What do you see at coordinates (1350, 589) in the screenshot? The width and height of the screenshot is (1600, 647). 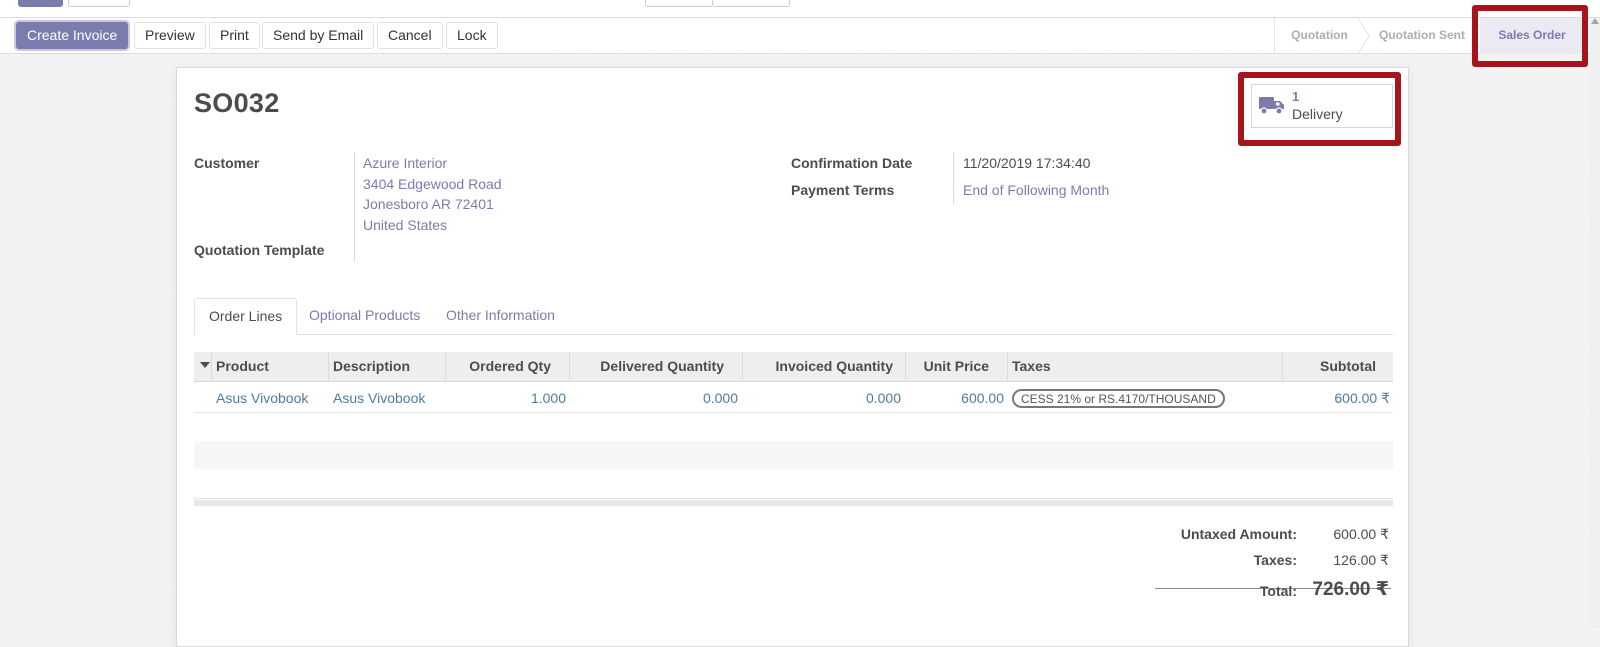 I see `total-value: 726.00 ₹` at bounding box center [1350, 589].